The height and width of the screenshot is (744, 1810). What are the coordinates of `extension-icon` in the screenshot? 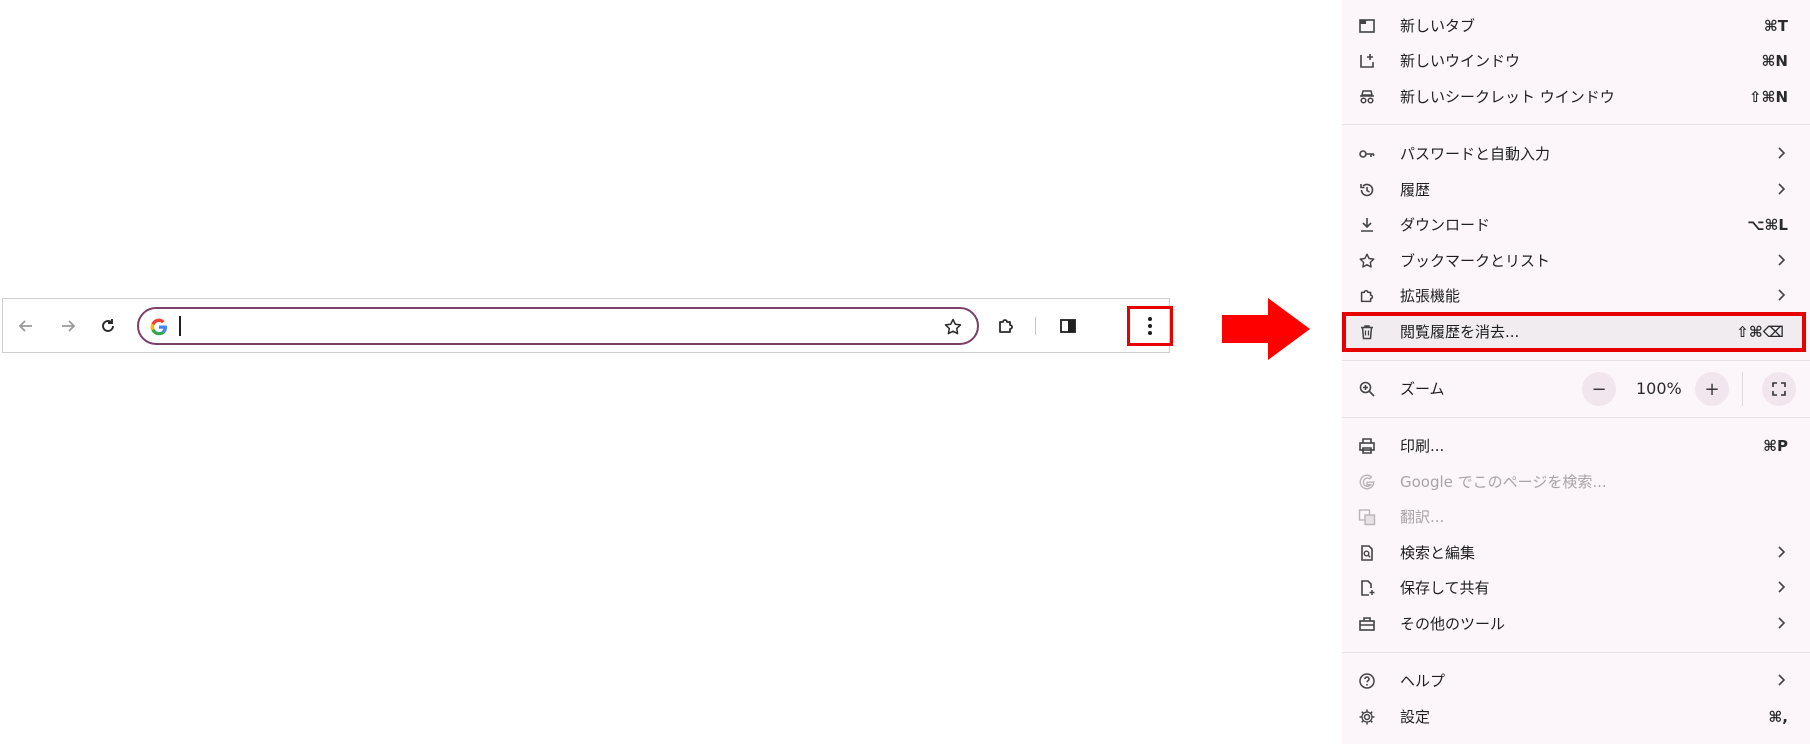 It's located at (1367, 296).